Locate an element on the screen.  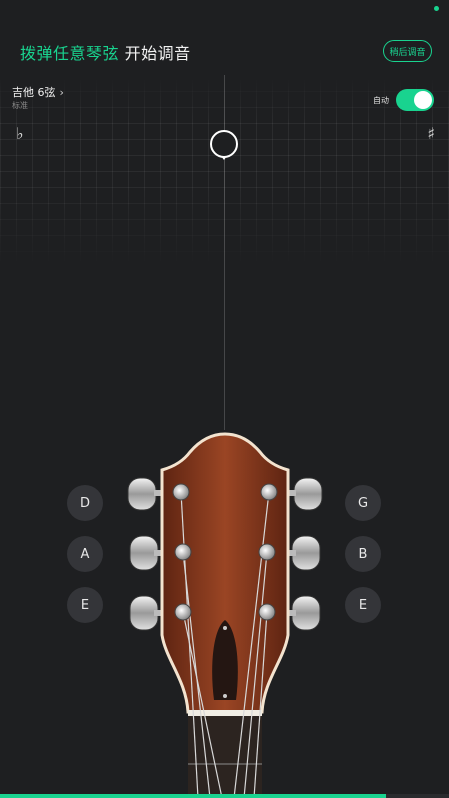
string-button-a: A is located at coordinates (85, 554).